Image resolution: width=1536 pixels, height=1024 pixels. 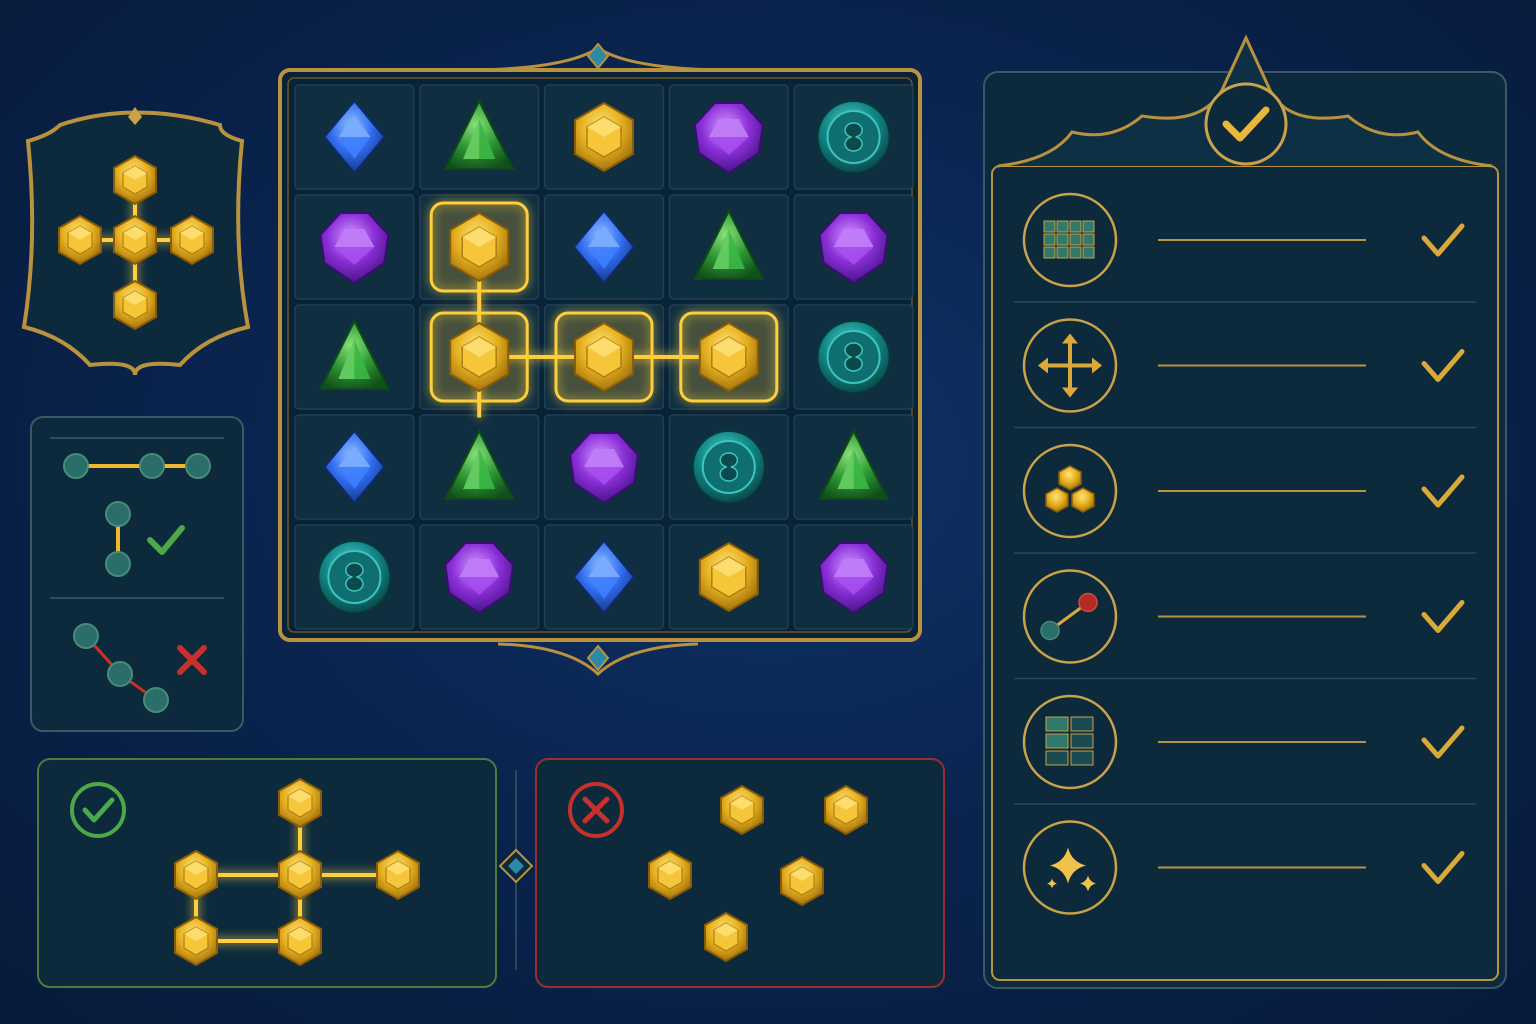 I want to click on valid-example-card, so click(x=267, y=873).